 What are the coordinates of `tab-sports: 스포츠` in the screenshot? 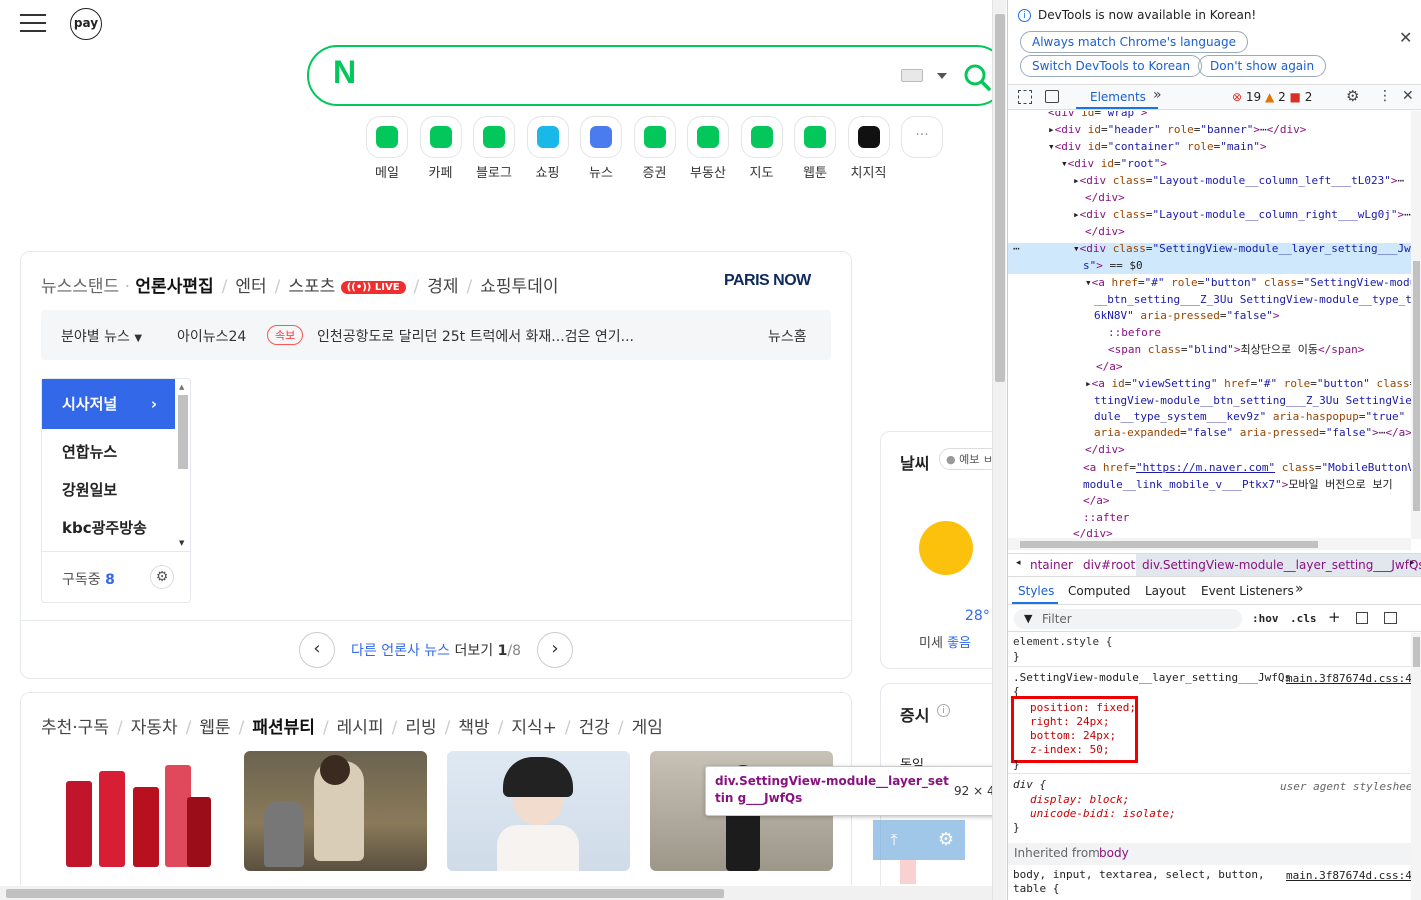 It's located at (311, 287).